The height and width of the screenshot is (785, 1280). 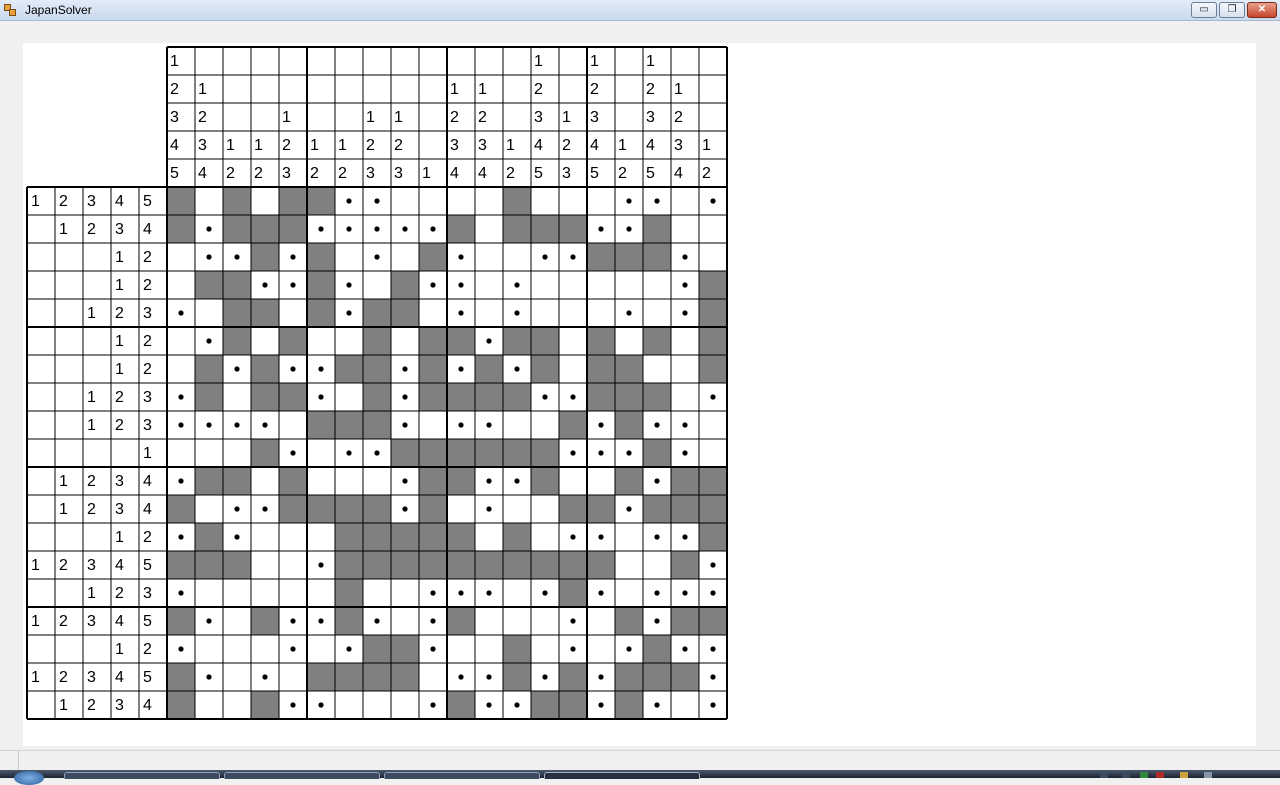 I want to click on close-button: ✕, so click(x=1262, y=10).